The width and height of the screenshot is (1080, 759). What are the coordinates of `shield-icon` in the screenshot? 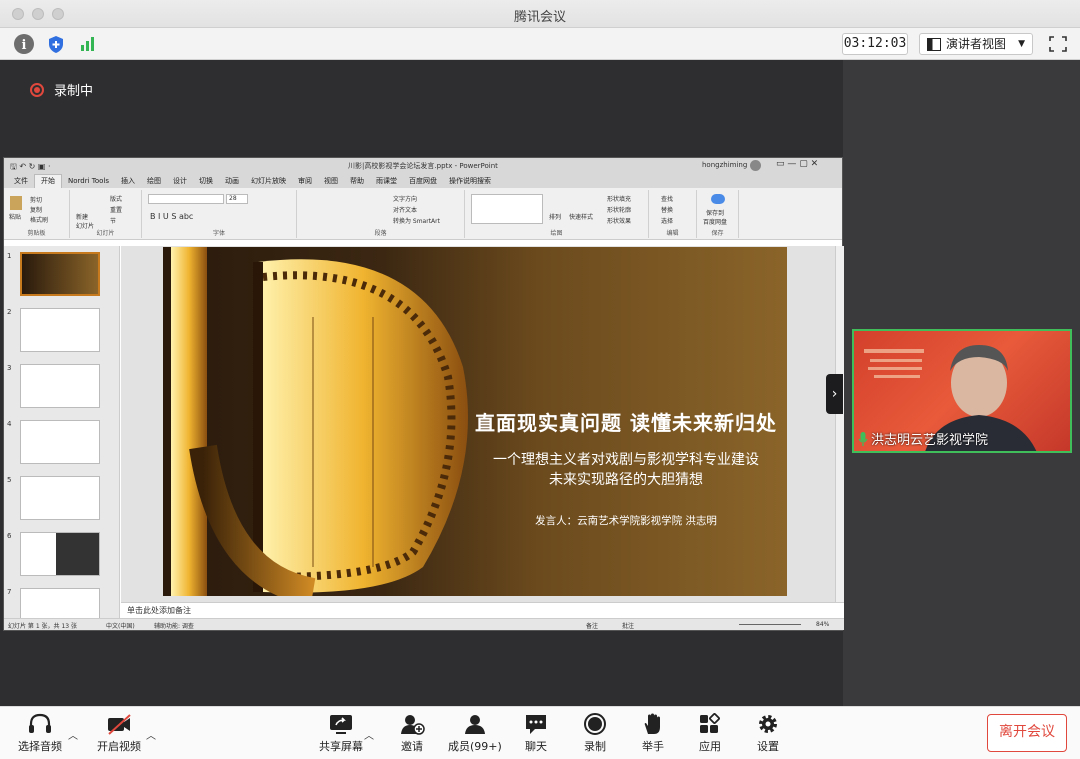 It's located at (56, 44).